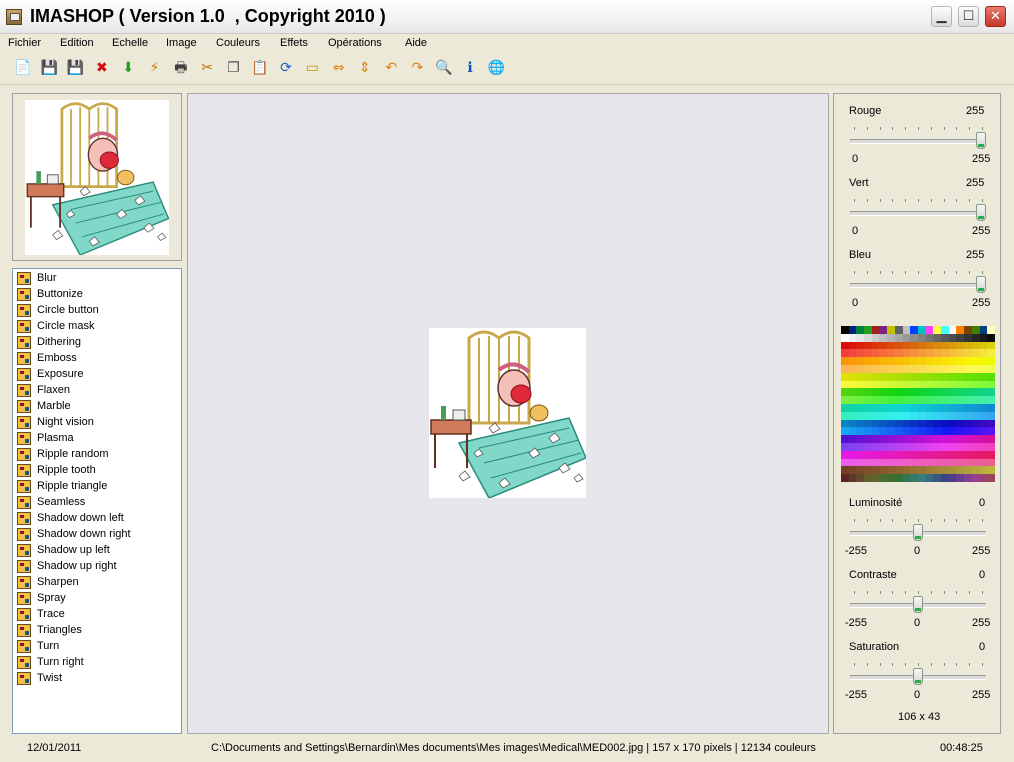 The height and width of the screenshot is (762, 1014). What do you see at coordinates (941, 16) in the screenshot?
I see `minimize-button: ▁` at bounding box center [941, 16].